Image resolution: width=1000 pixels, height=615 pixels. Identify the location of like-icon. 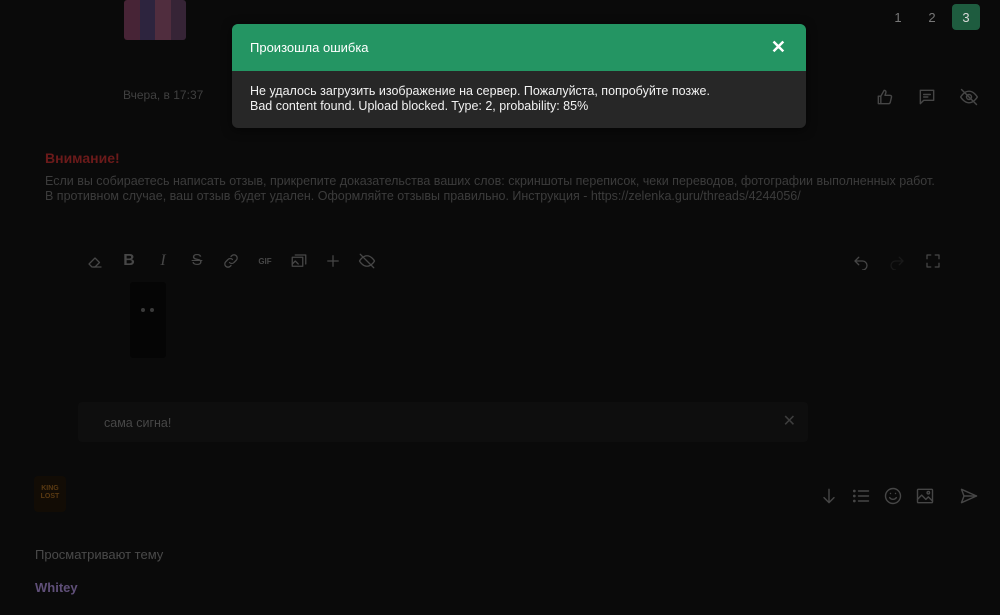
(885, 97).